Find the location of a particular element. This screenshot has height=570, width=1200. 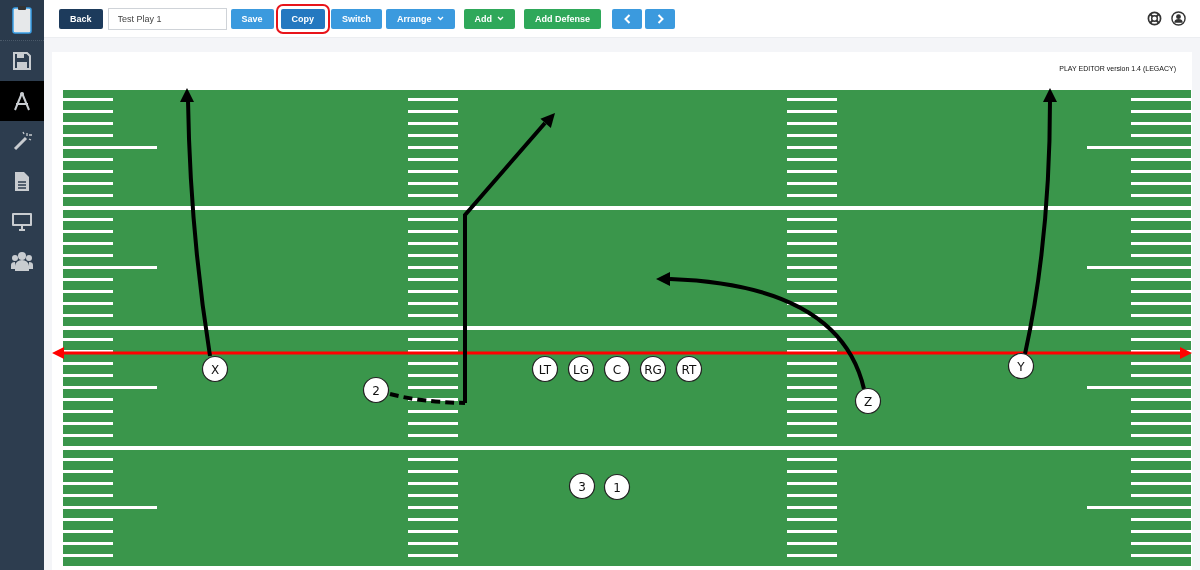

sidebar-item is located at coordinates (22, 101).